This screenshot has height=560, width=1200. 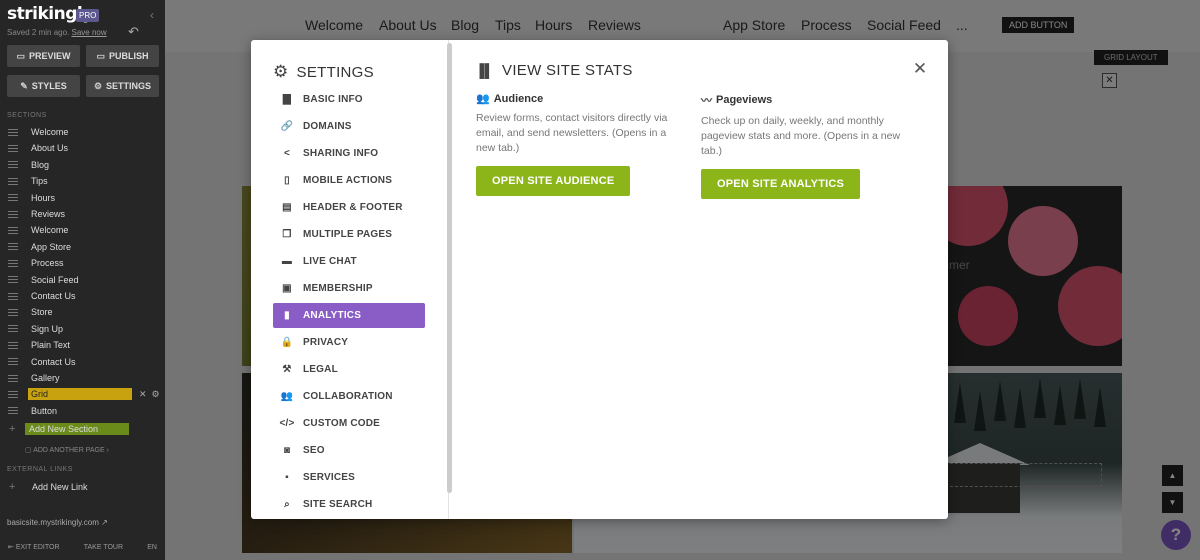 I want to click on sidebar-section-item: Gallery, so click(x=82, y=378).